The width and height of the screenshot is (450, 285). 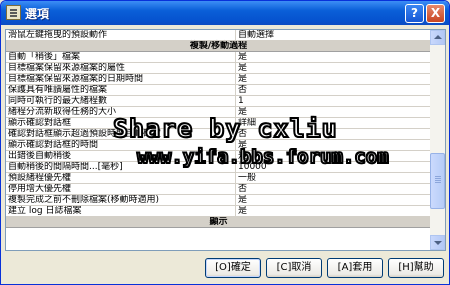 I want to click on scroll-up-button, so click(x=437, y=37).